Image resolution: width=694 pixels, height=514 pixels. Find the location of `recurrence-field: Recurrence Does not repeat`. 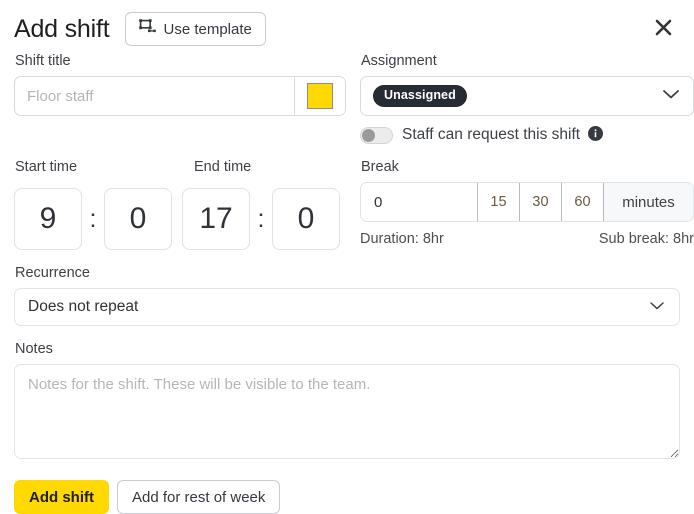

recurrence-field: Recurrence Does not repeat is located at coordinates (347, 295).